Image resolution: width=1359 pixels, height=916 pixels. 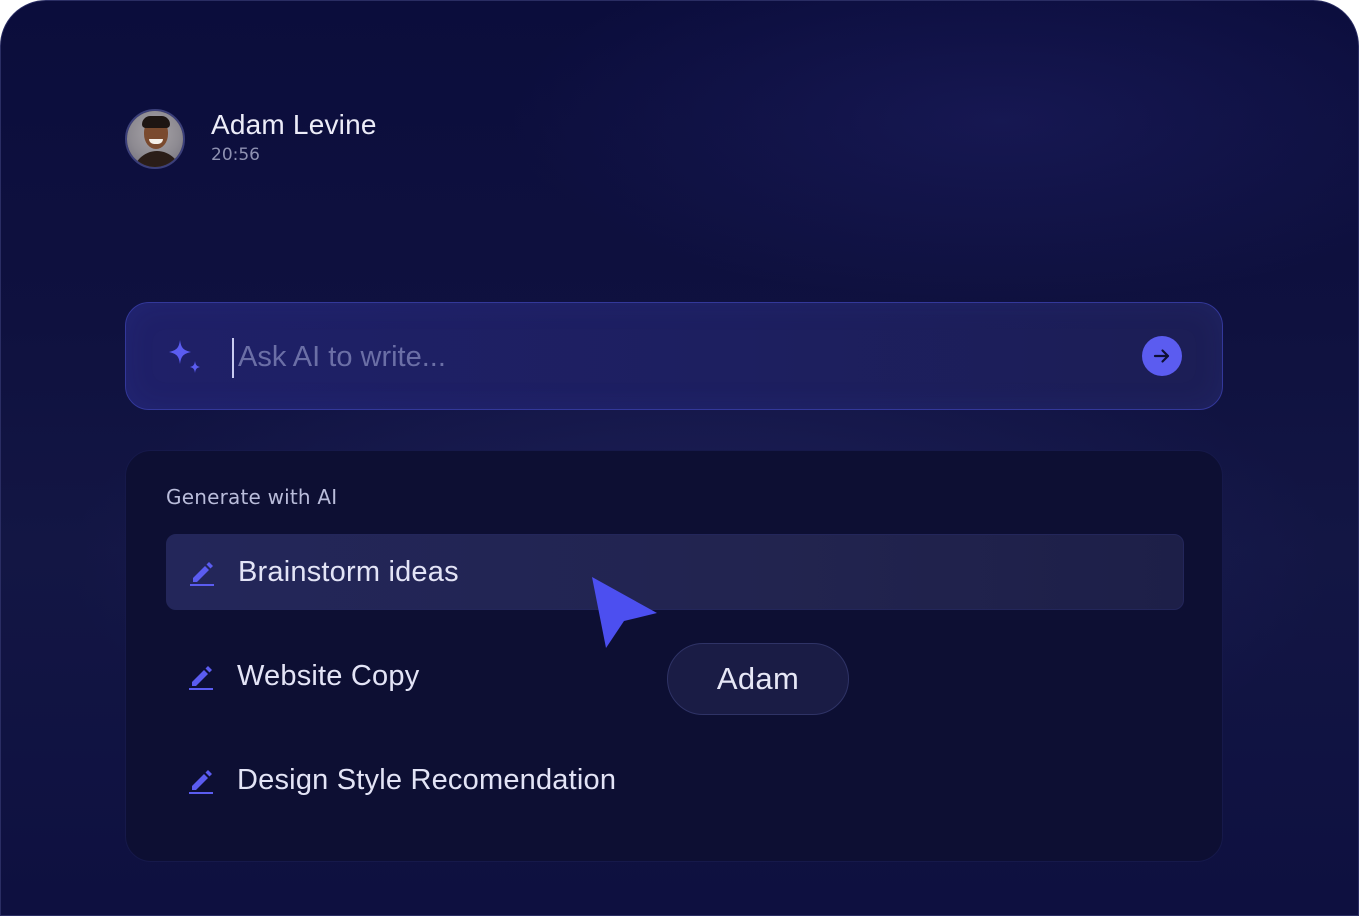 I want to click on user-info: Adam Levine 20:56, so click(x=294, y=137).